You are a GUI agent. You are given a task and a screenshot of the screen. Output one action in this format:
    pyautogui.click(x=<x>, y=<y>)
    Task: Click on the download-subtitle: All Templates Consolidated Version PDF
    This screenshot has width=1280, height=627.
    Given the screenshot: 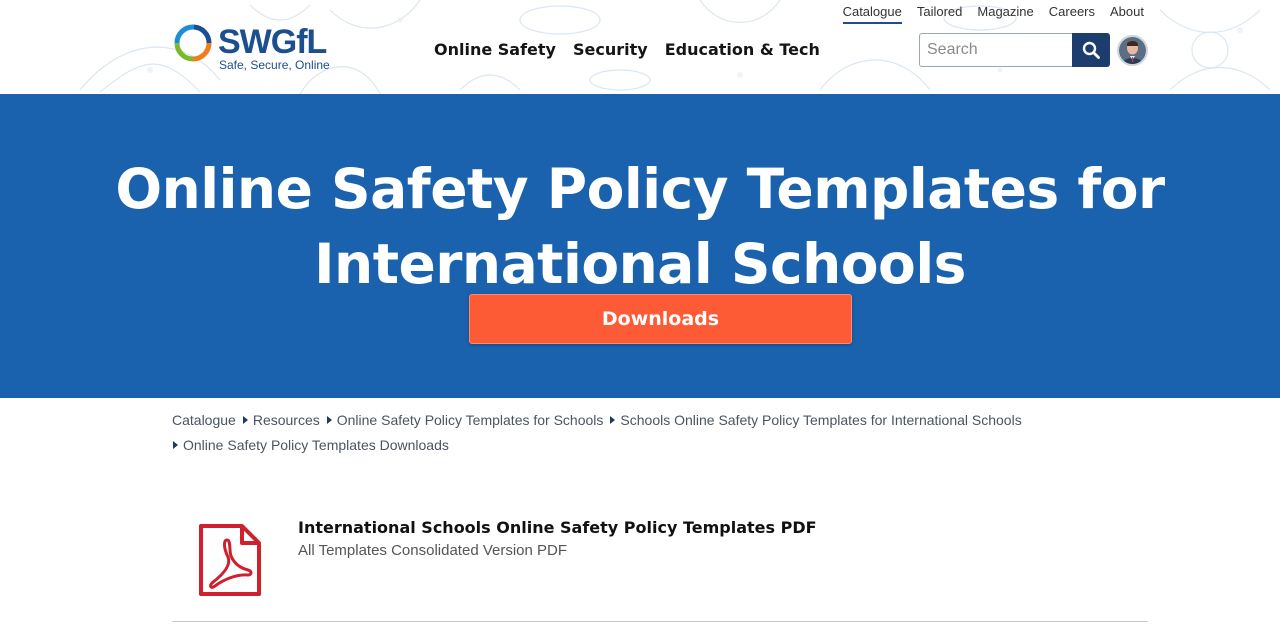 What is the action you would take?
    pyautogui.click(x=433, y=550)
    